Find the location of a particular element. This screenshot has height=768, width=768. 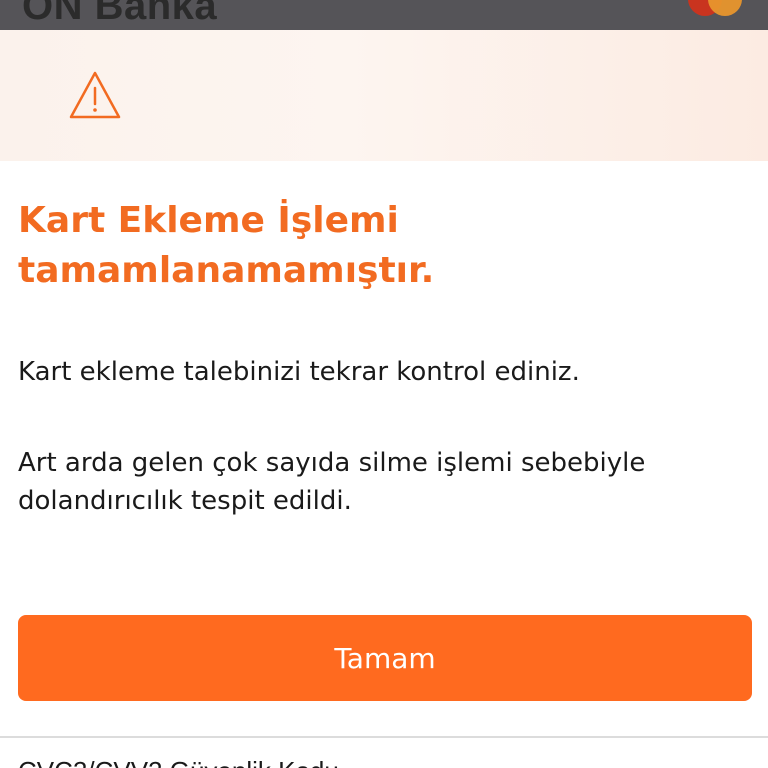

bank-brand-name: ON Banka is located at coordinates (120, 14).